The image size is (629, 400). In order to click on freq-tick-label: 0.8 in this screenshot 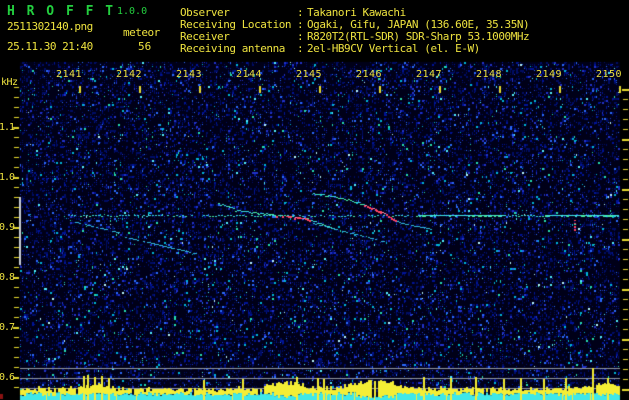, I will do `click(7, 277)`.